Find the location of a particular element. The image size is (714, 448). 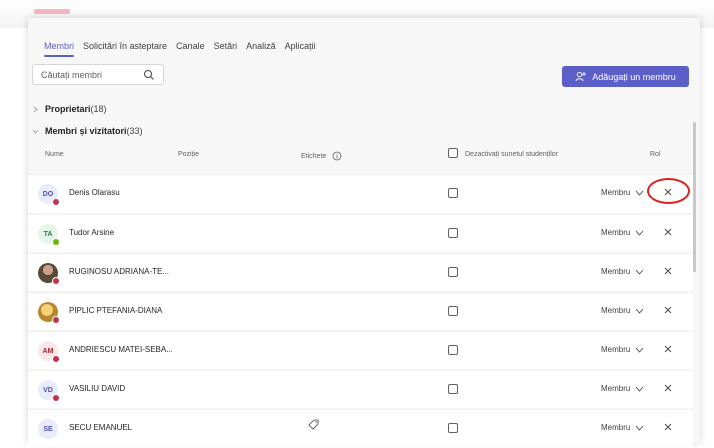

highlight-circle is located at coordinates (668, 191).